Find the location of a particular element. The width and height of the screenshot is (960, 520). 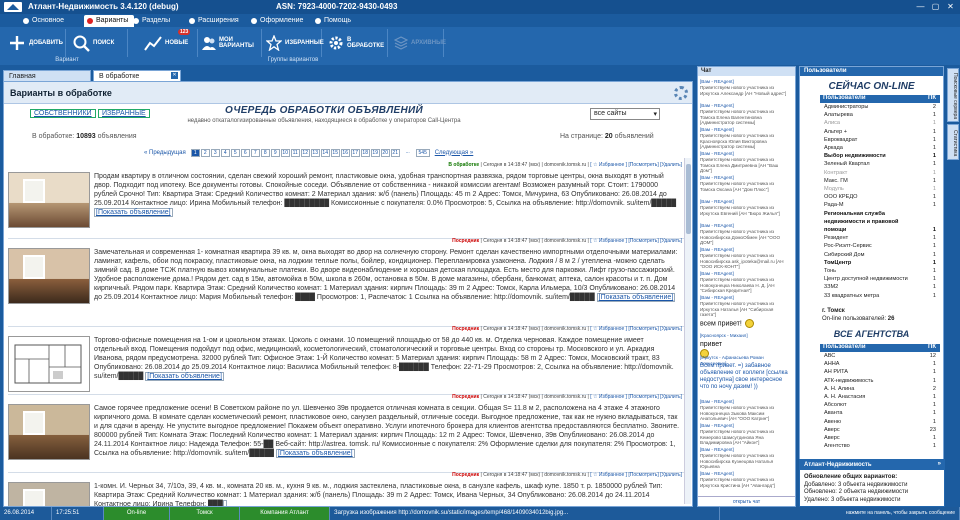

pager-page: 21 is located at coordinates (395, 152).